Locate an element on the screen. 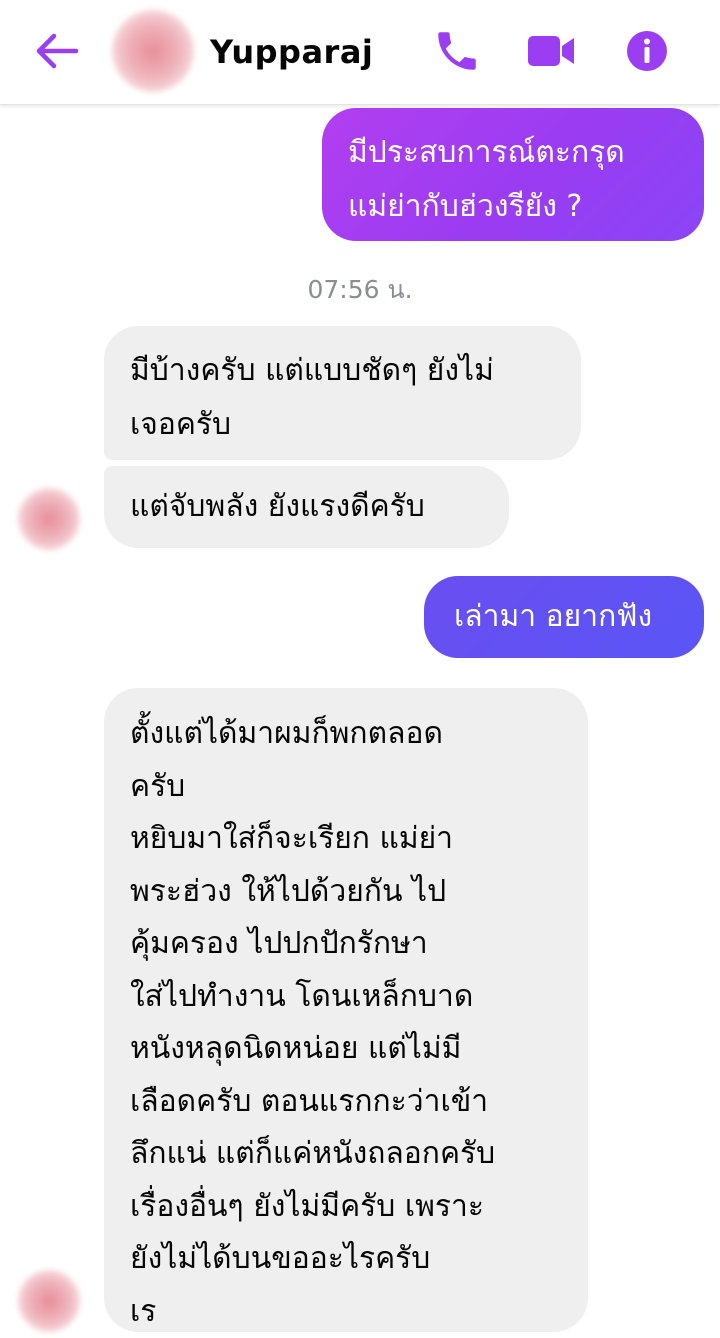  contact-avatar is located at coordinates (153, 51).